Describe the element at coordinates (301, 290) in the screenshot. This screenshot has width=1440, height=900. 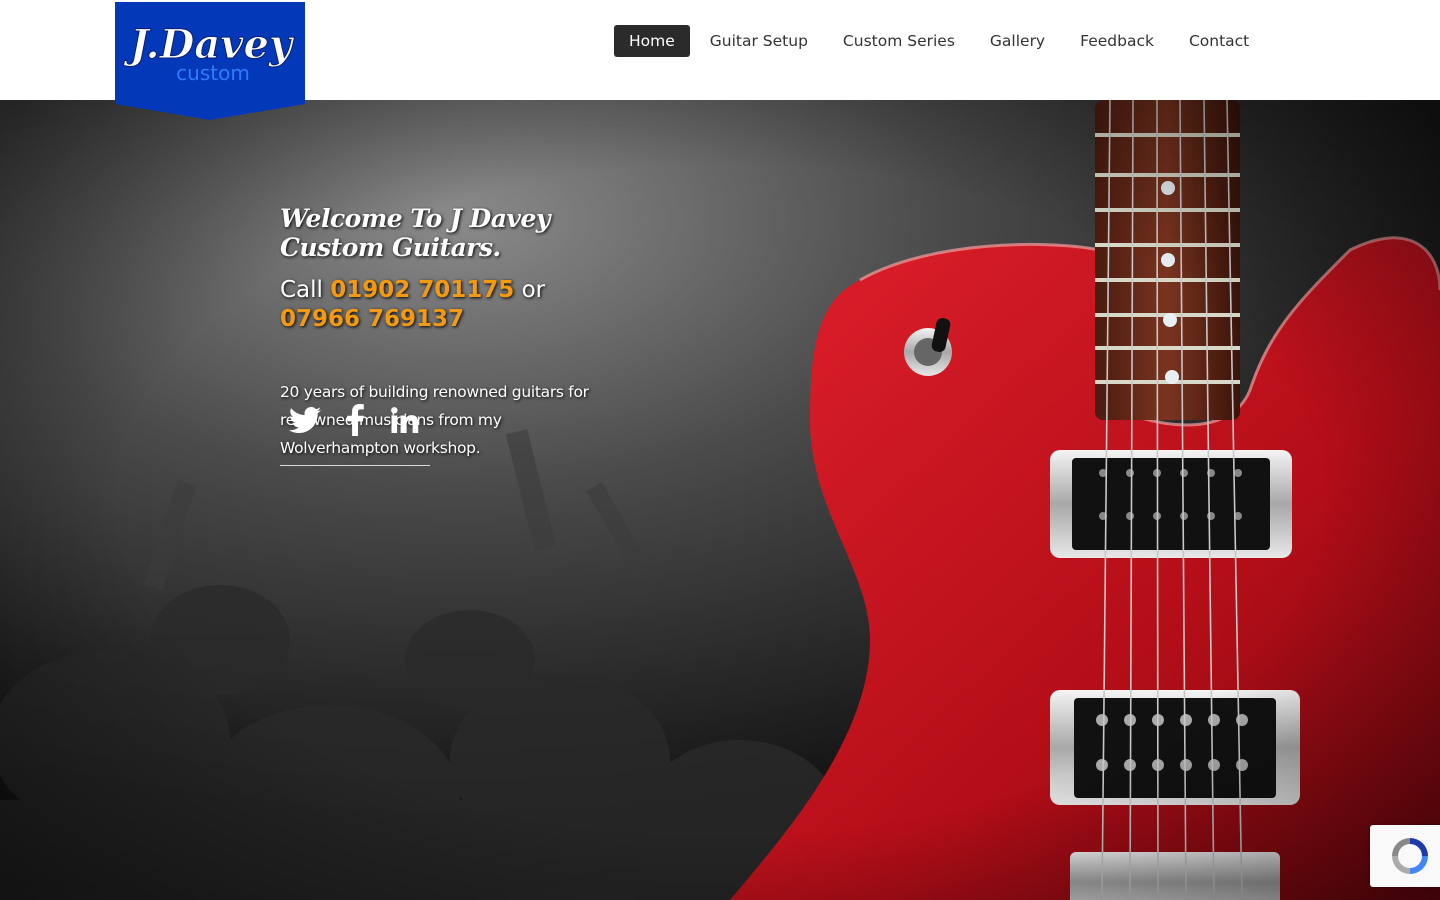
I see `call-prefix: Call` at that location.